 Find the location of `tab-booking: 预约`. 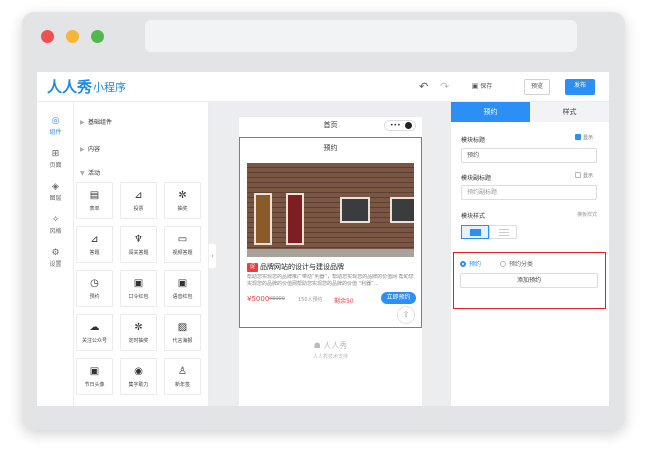

tab-booking: 预约 is located at coordinates (490, 112).